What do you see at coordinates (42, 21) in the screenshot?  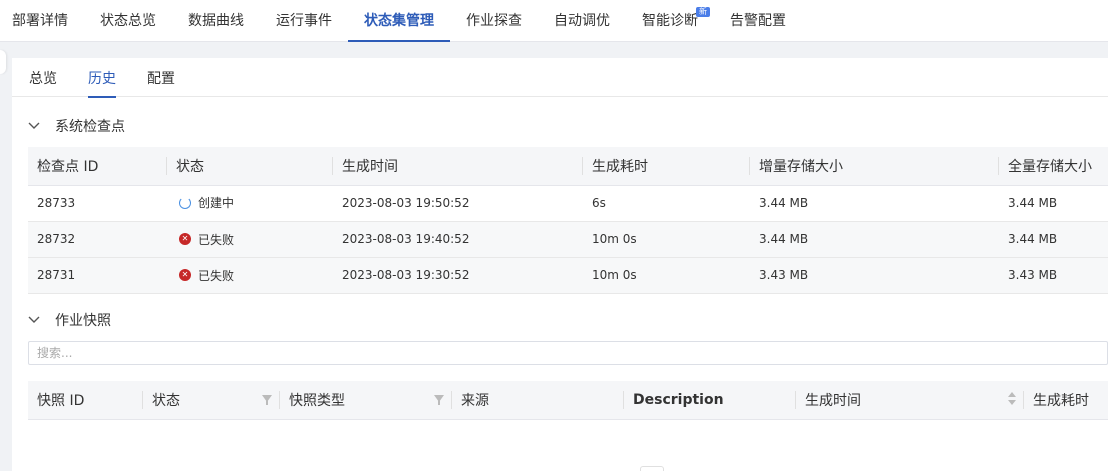 I see `tab-deployment-details: 部署详情` at bounding box center [42, 21].